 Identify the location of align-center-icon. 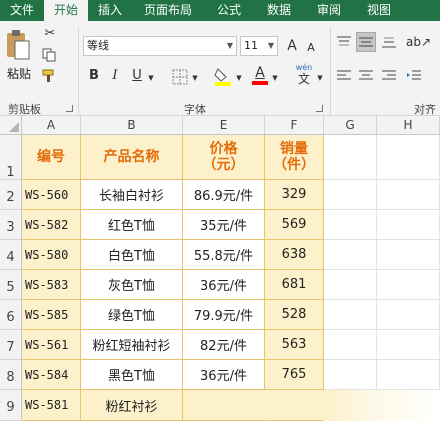
(366, 76).